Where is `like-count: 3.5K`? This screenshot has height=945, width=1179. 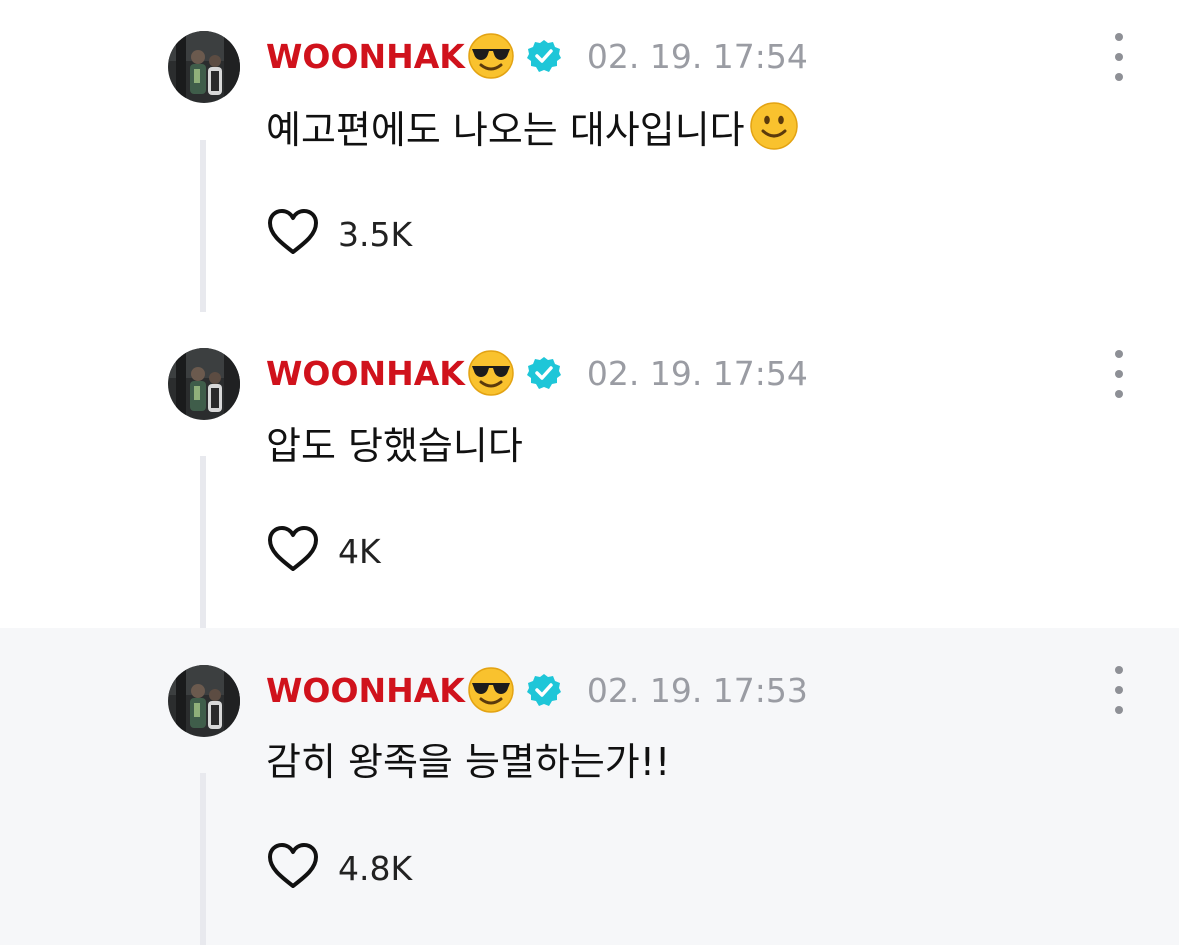
like-count: 3.5K is located at coordinates (375, 234).